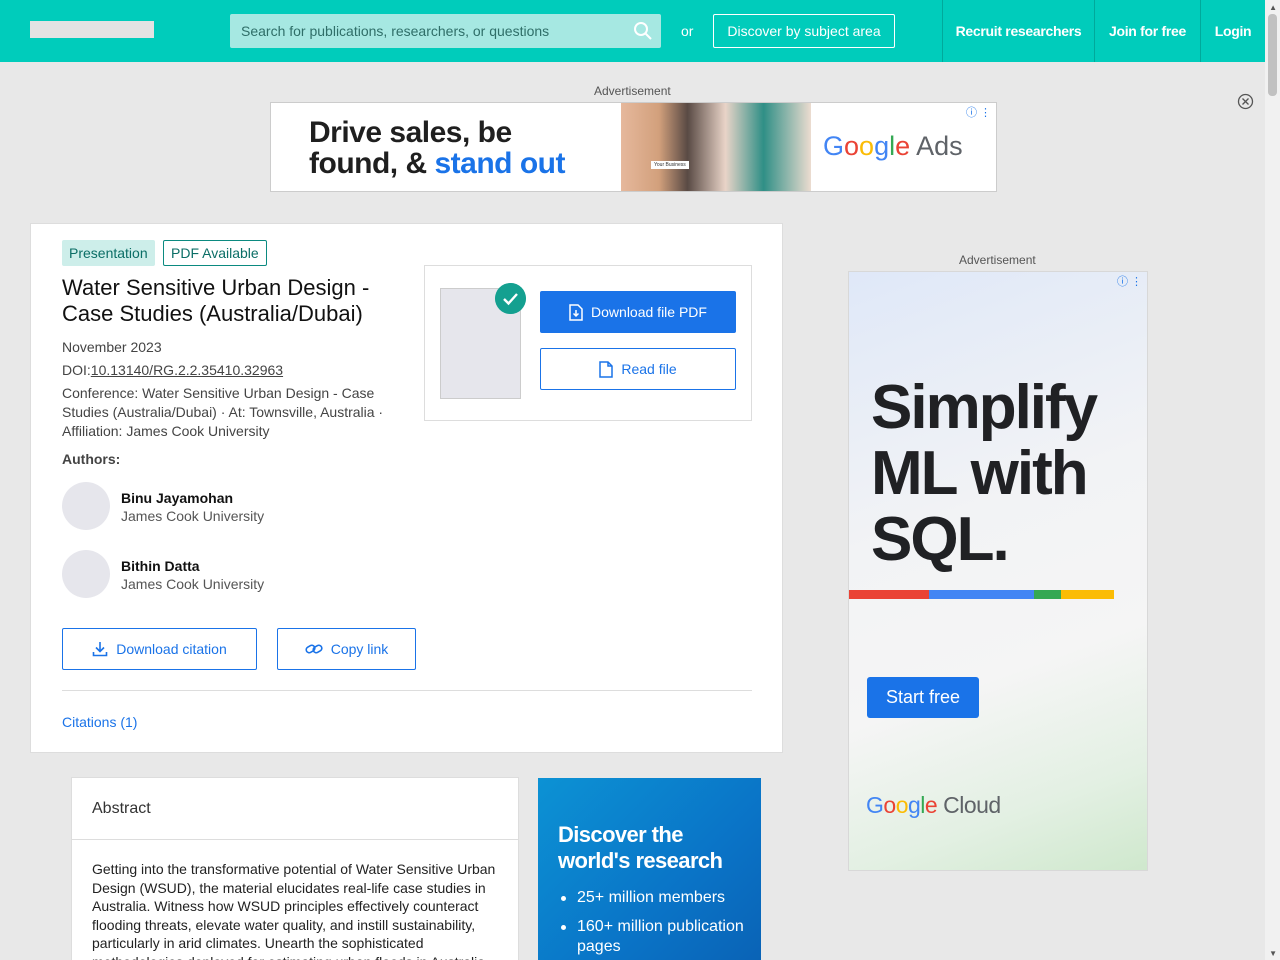  What do you see at coordinates (171, 649) in the screenshot?
I see `download-citation-label: Download citation` at bounding box center [171, 649].